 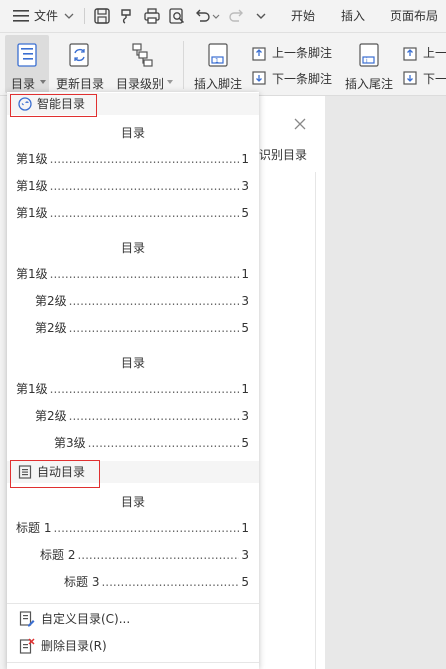 I want to click on undo-dropdown-chevron-icon, so click(x=216, y=17).